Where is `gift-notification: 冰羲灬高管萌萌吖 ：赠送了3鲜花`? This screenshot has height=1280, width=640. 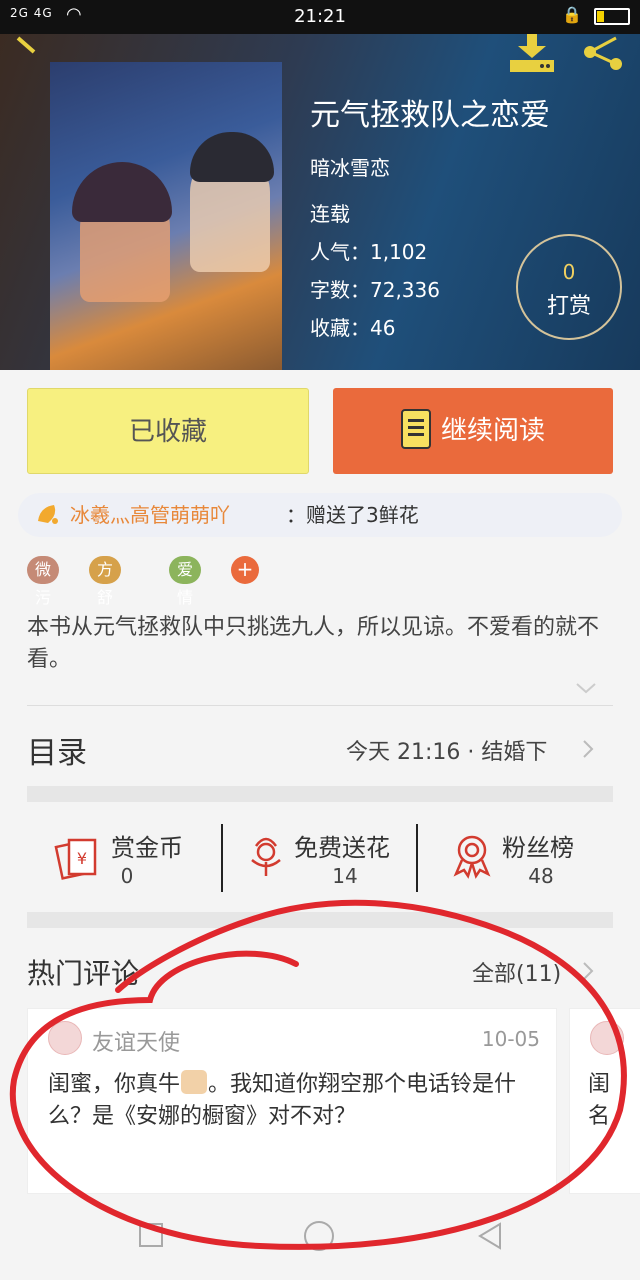 gift-notification: 冰羲灬高管萌萌吖 ：赠送了3鲜花 is located at coordinates (320, 515).